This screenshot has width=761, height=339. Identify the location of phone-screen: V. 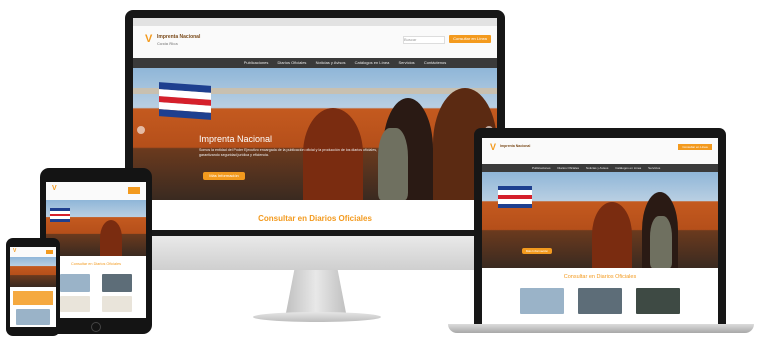
(33, 287).